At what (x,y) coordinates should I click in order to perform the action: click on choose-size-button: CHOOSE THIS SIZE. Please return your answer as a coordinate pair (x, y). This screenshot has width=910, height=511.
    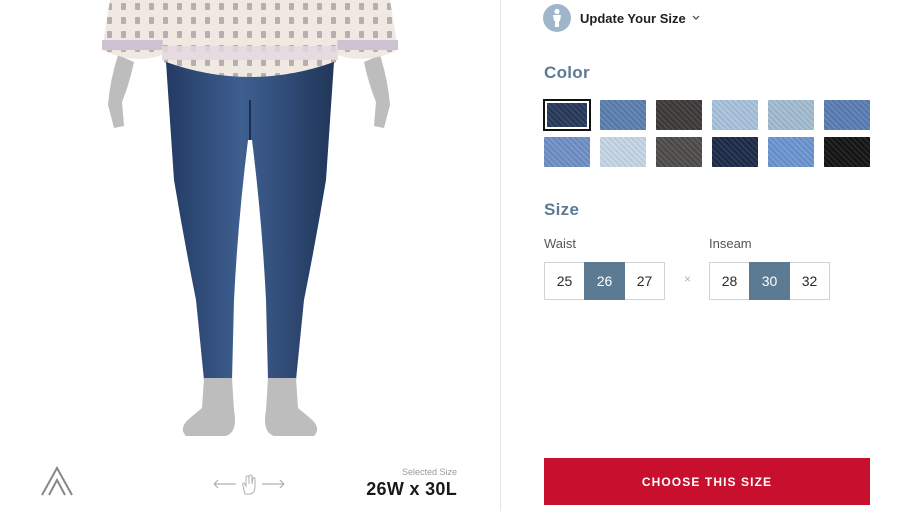
    Looking at the image, I should click on (707, 481).